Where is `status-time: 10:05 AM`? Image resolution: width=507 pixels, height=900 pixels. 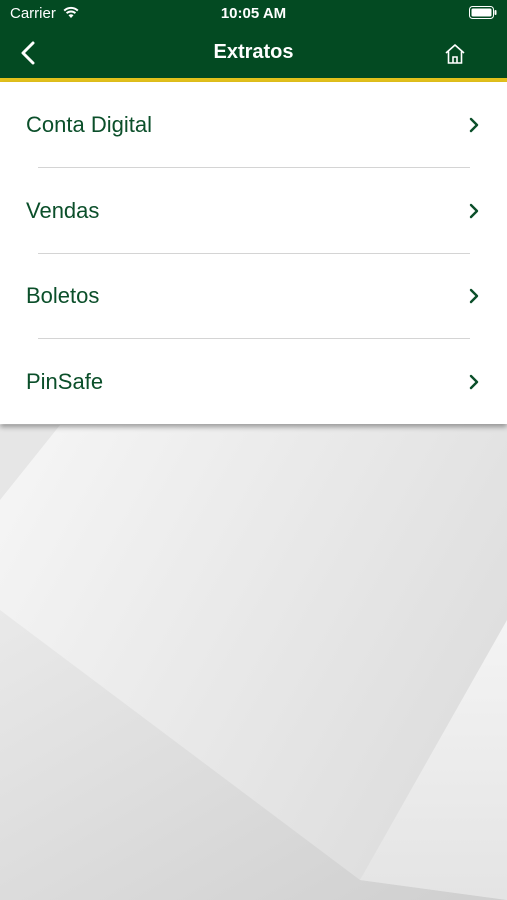
status-time: 10:05 AM is located at coordinates (253, 13).